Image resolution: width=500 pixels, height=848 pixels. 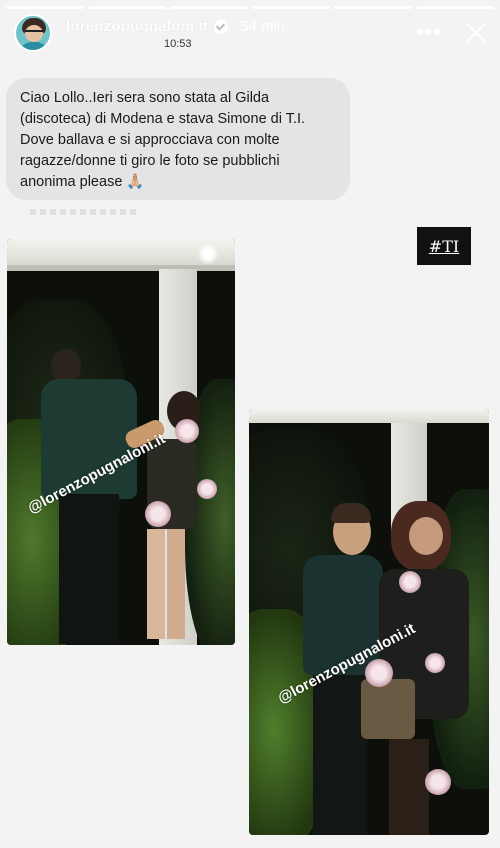 What do you see at coordinates (250, 7) in the screenshot?
I see `story-progress-bar` at bounding box center [250, 7].